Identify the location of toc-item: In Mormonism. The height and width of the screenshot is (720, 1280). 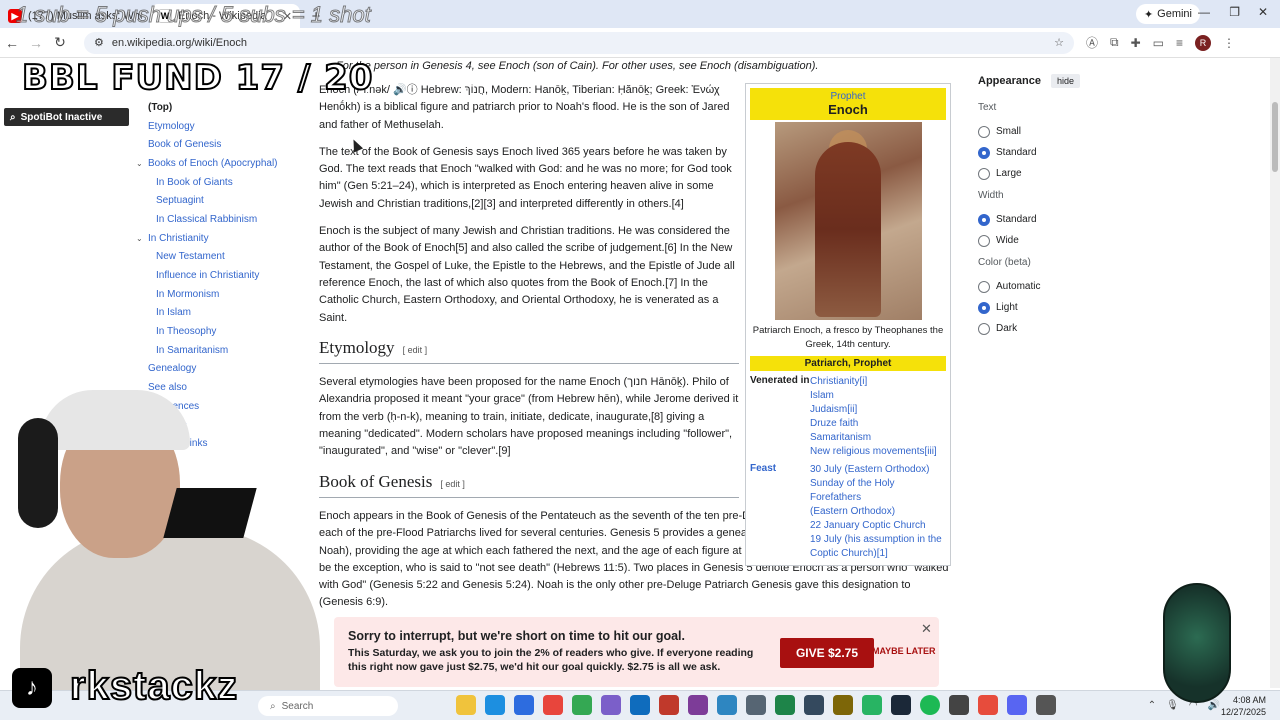
(221, 294).